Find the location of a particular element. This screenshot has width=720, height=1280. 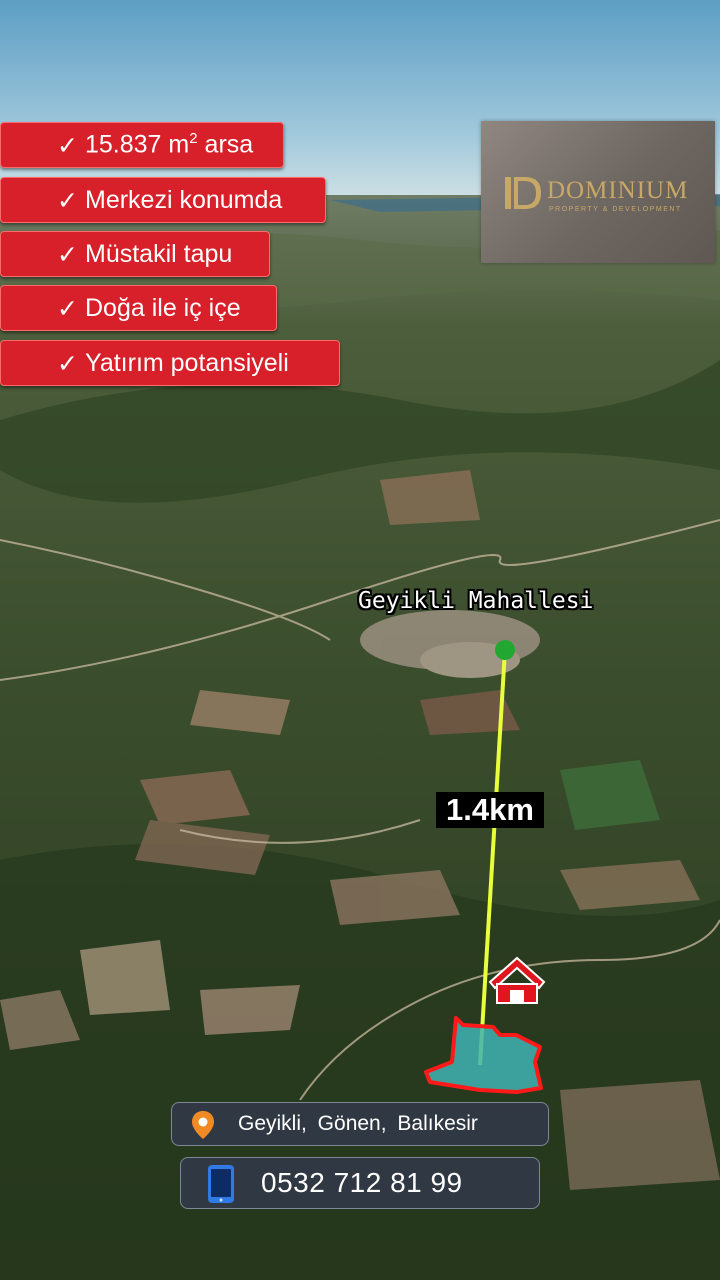

phone-pill: 0532 712 81 99 is located at coordinates (360, 1183).